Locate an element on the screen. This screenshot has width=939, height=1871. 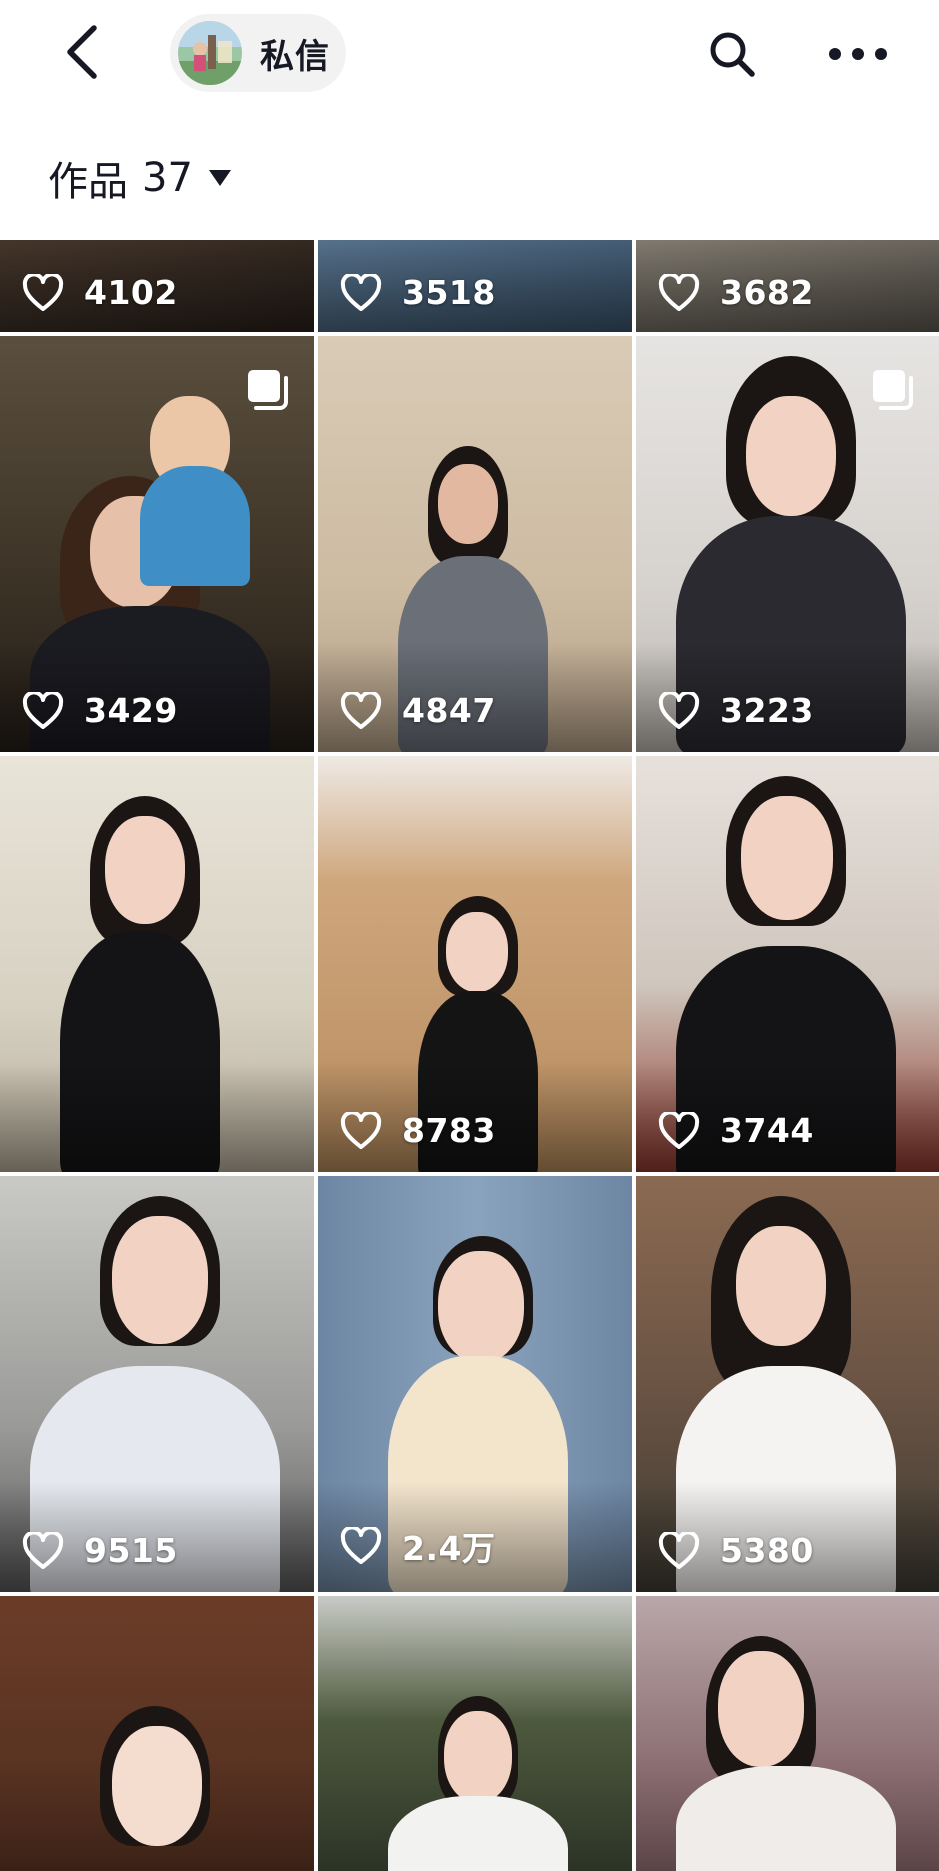
like-count: 3518 is located at coordinates (418, 292).